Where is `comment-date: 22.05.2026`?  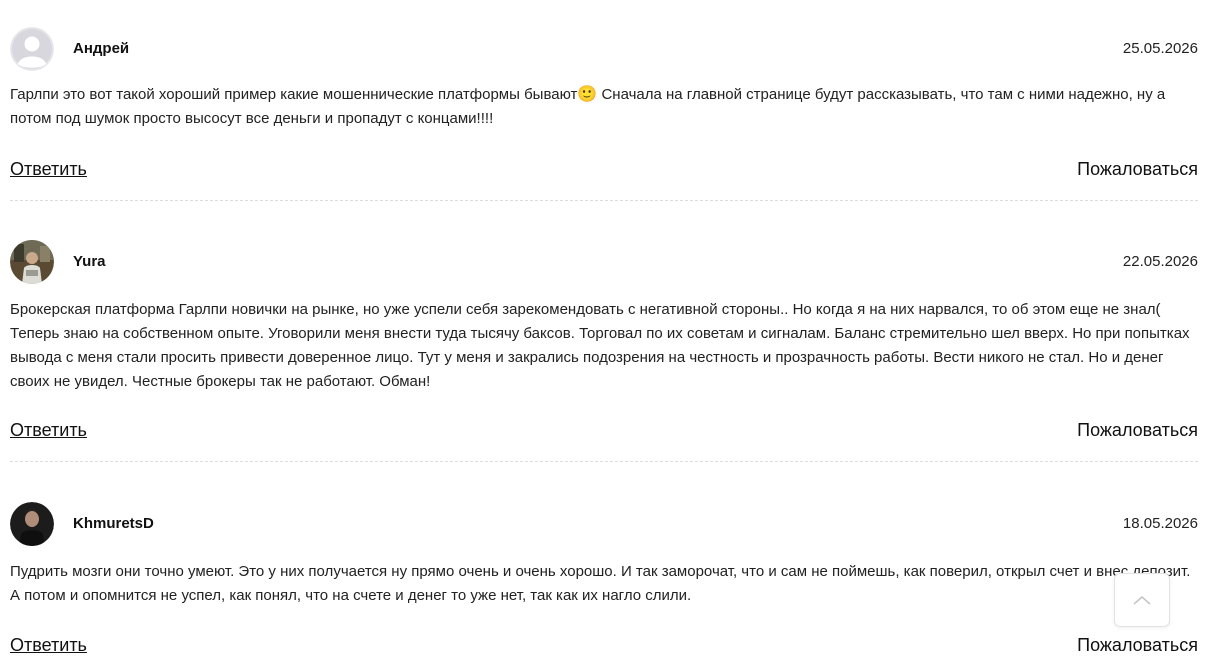
comment-date: 22.05.2026 is located at coordinates (1160, 261).